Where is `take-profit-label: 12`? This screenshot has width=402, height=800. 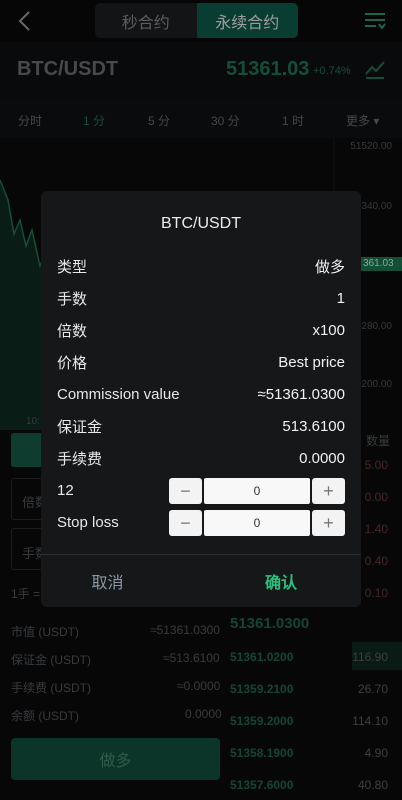 take-profit-label: 12 is located at coordinates (65, 490).